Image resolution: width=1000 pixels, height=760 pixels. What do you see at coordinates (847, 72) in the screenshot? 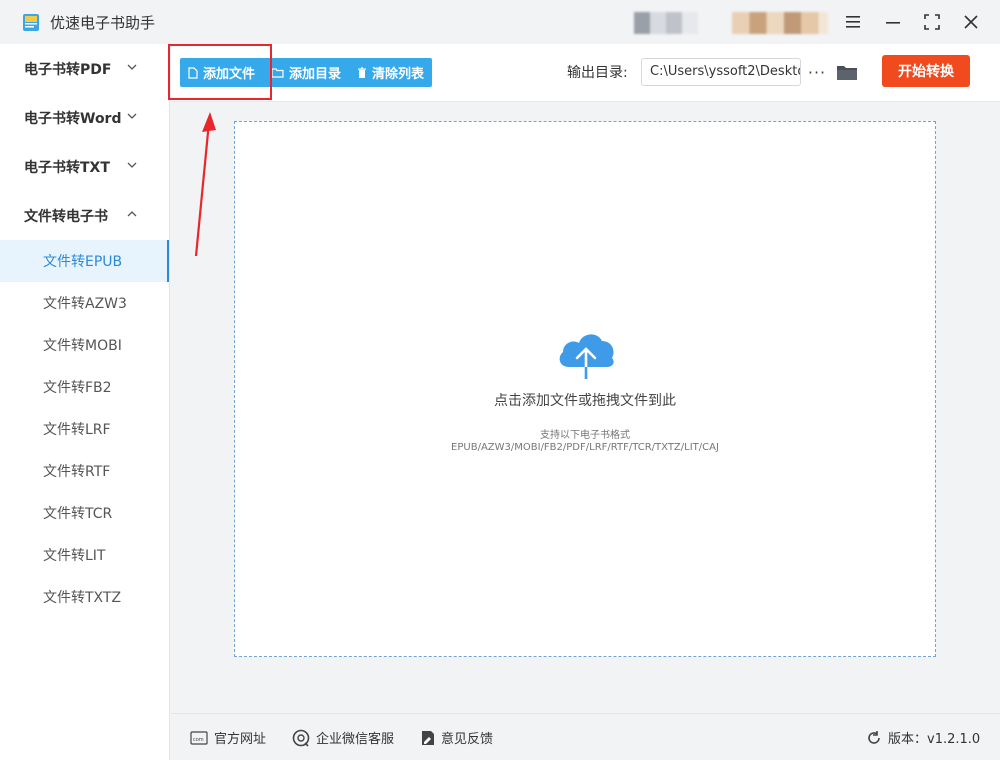
I see `open-folder-icon` at bounding box center [847, 72].